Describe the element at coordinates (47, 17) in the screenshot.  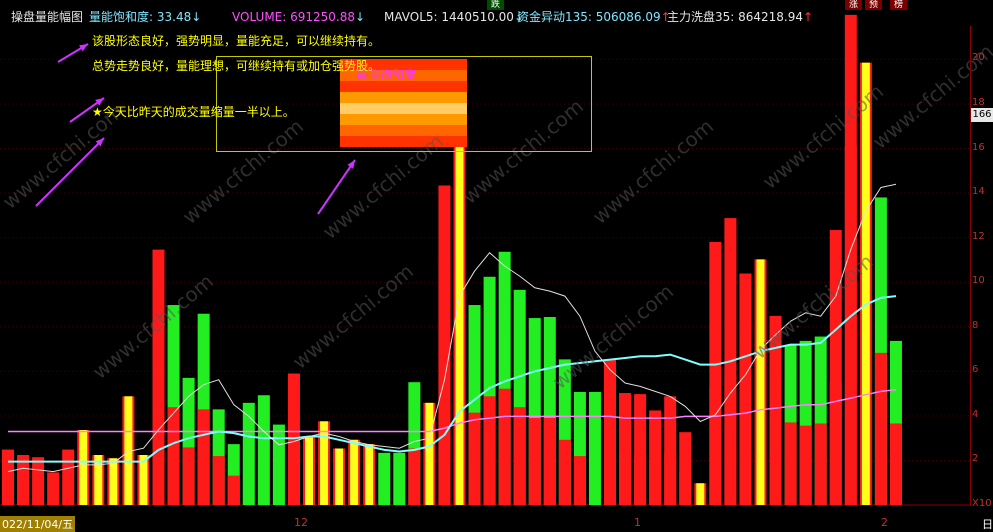
I see `chart-title: 操盘量能幅图` at that location.